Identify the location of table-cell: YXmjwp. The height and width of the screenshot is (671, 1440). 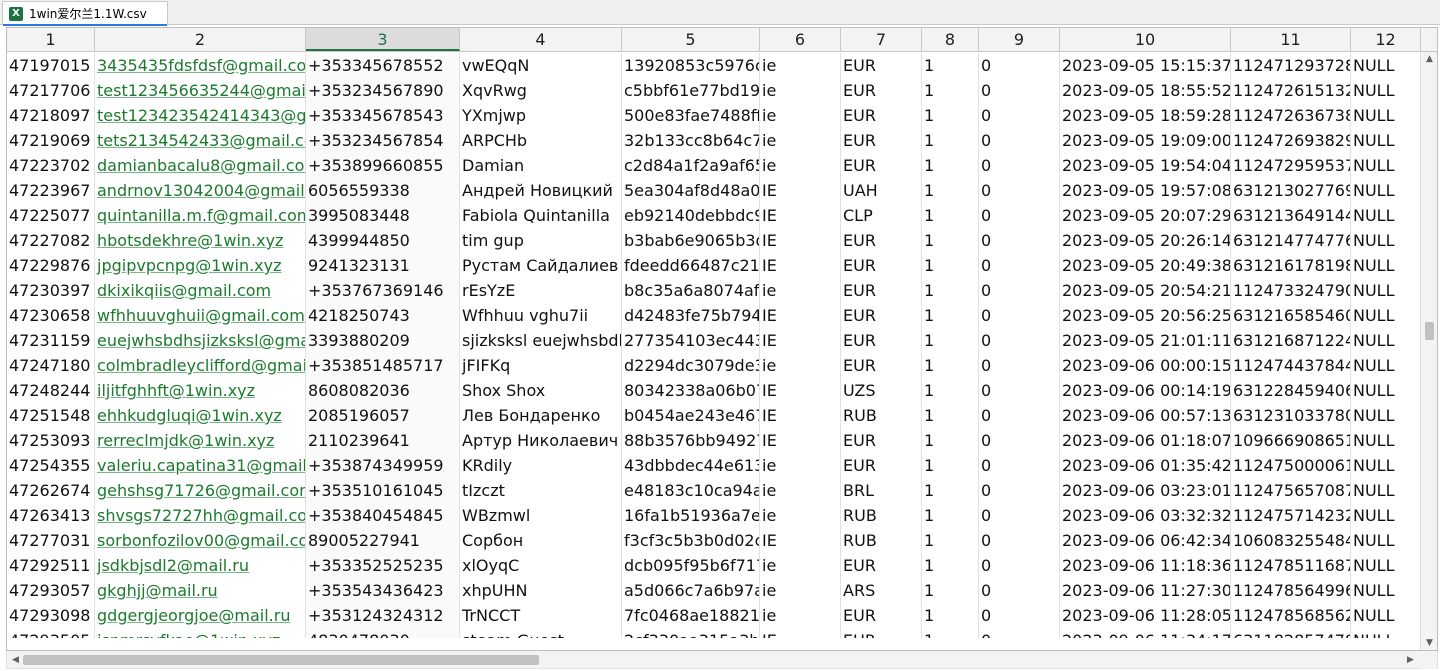
(541, 115).